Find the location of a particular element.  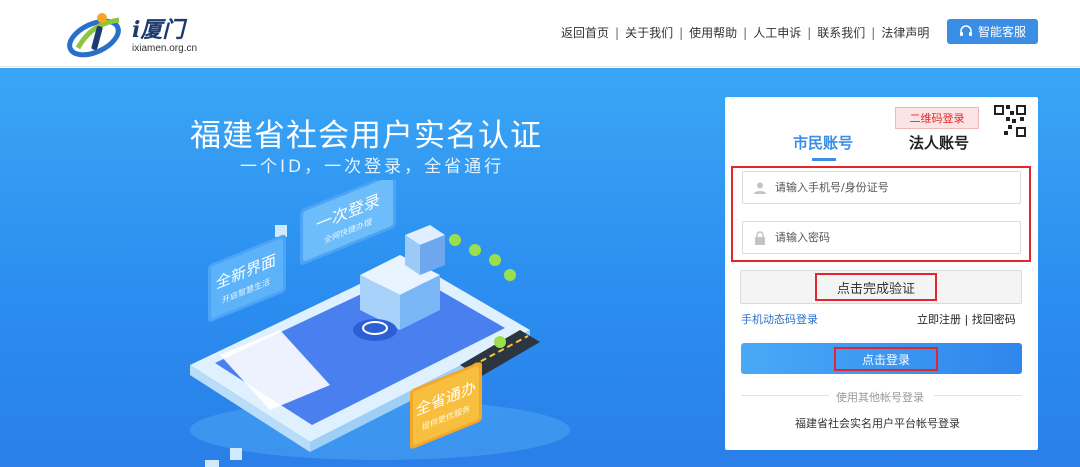

password-field is located at coordinates (881, 237).